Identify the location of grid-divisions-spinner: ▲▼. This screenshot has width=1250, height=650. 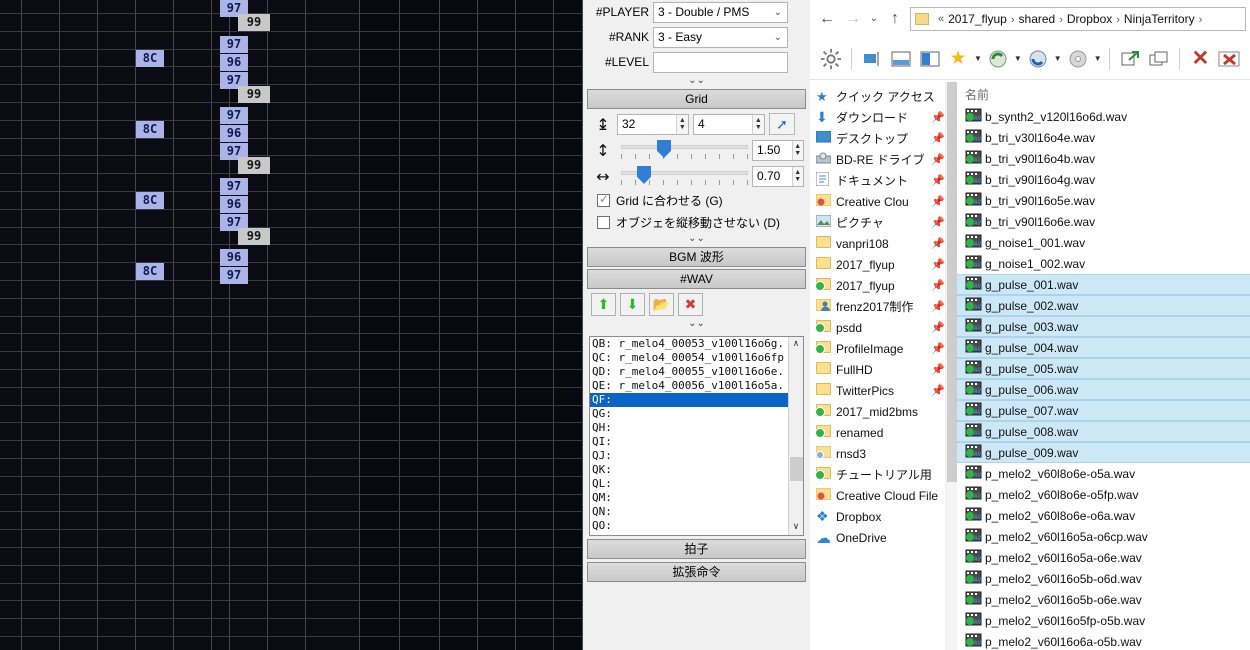
(653, 124).